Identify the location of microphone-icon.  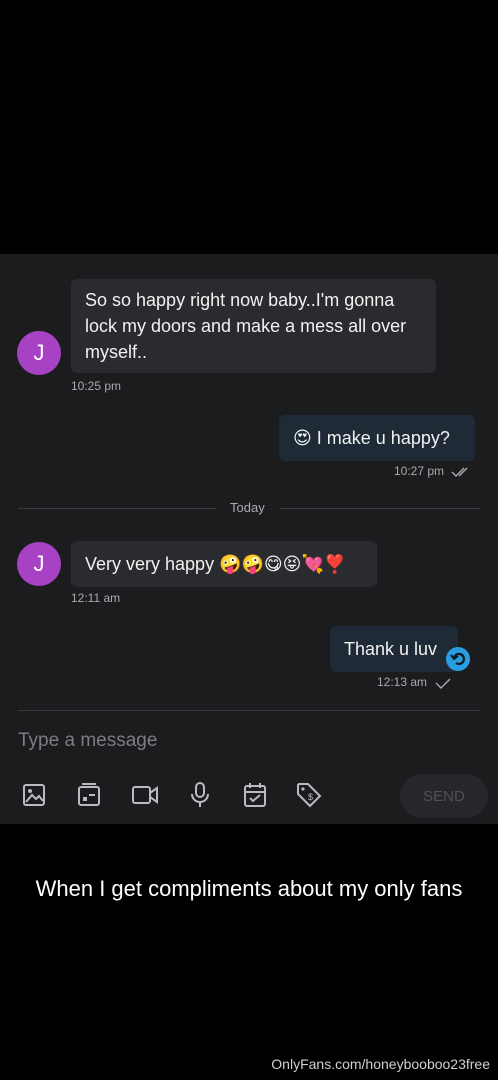
(200, 795).